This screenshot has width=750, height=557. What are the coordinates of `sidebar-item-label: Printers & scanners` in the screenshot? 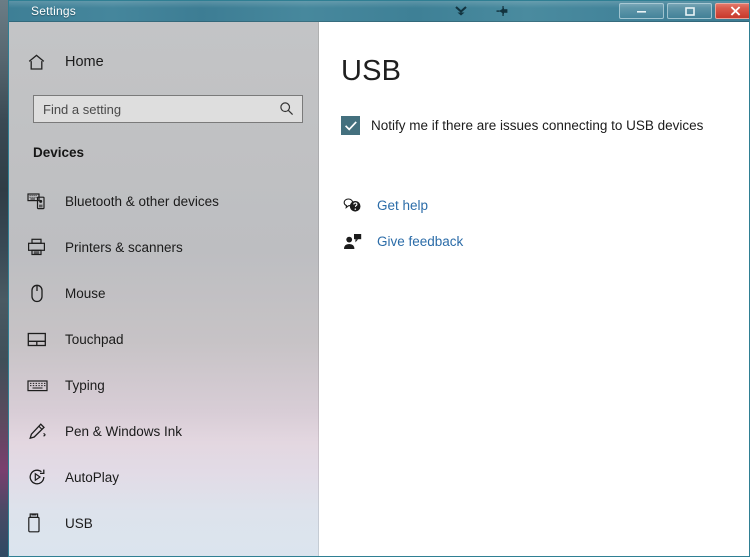 It's located at (124, 247).